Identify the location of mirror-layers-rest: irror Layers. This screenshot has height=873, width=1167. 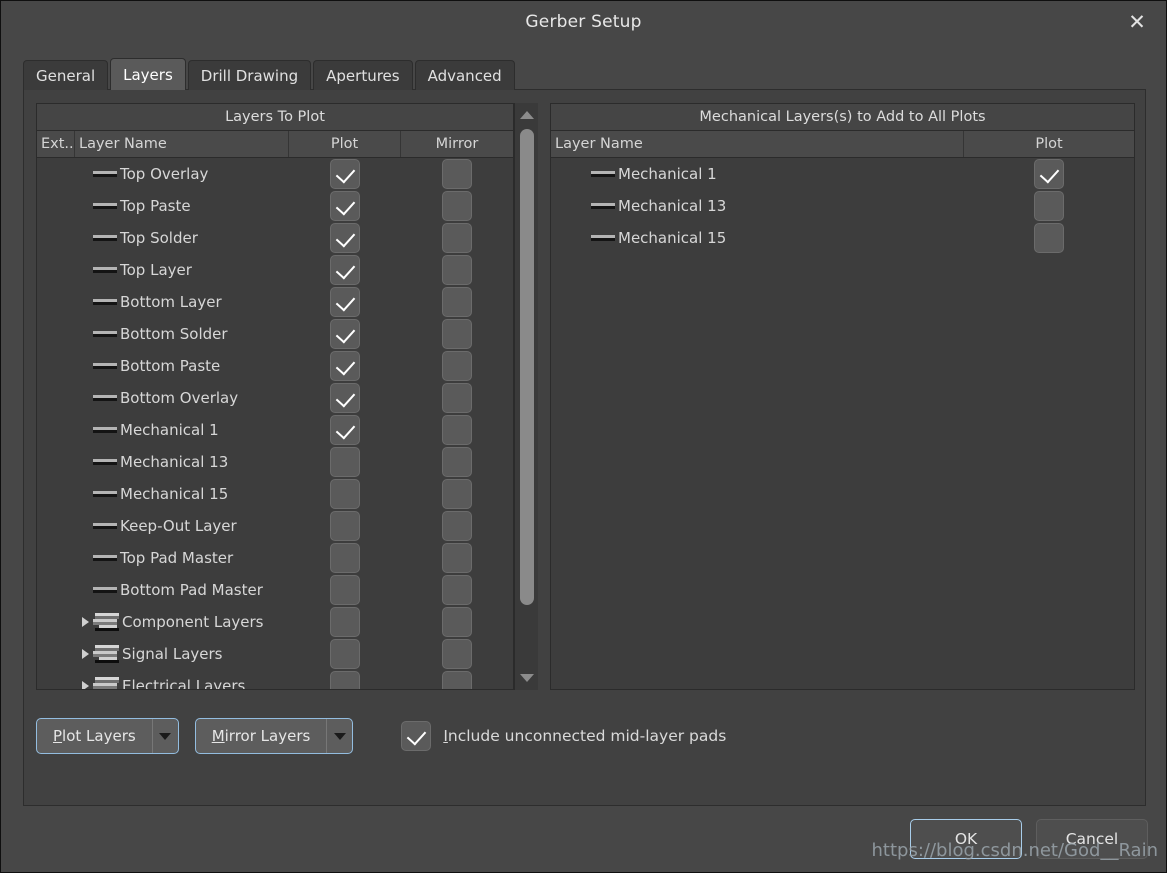
(267, 736).